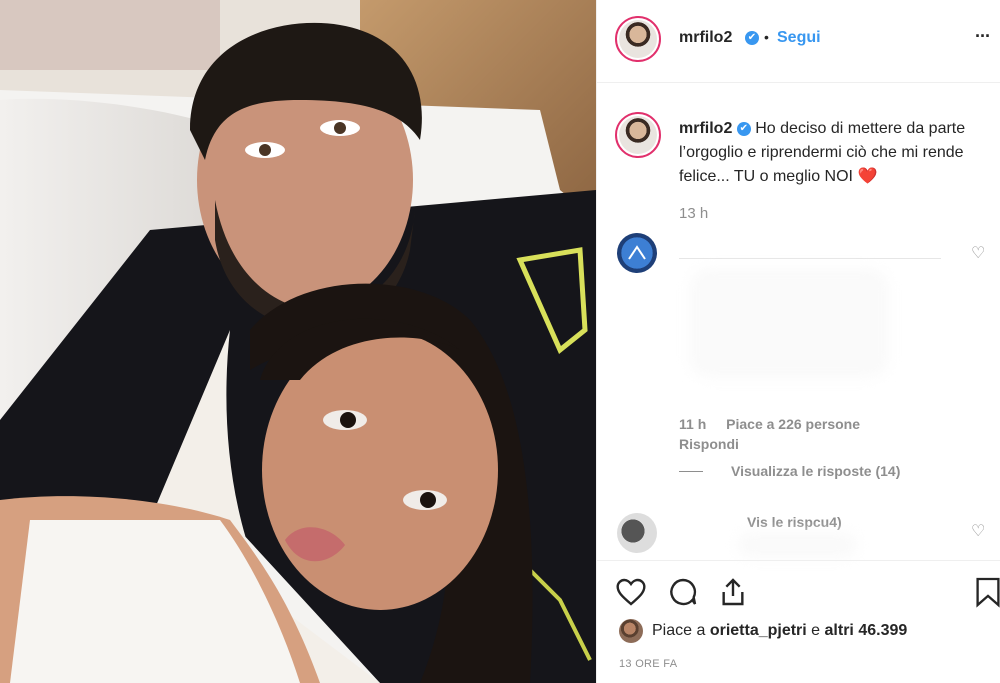  I want to click on likes-summary: Piace a orietta_pjetri e altri 46.399, so click(779, 631).